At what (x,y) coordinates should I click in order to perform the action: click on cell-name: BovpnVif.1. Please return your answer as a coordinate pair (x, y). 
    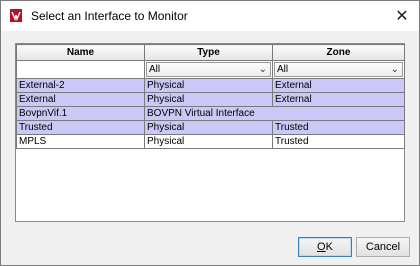
    Looking at the image, I should click on (80, 113).